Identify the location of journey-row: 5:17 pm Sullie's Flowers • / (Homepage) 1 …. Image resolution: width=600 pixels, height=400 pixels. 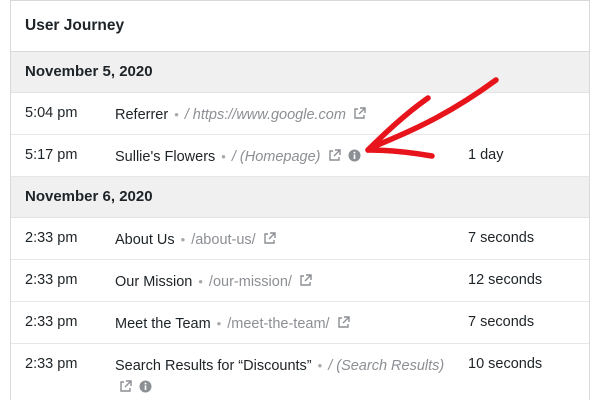
(300, 156).